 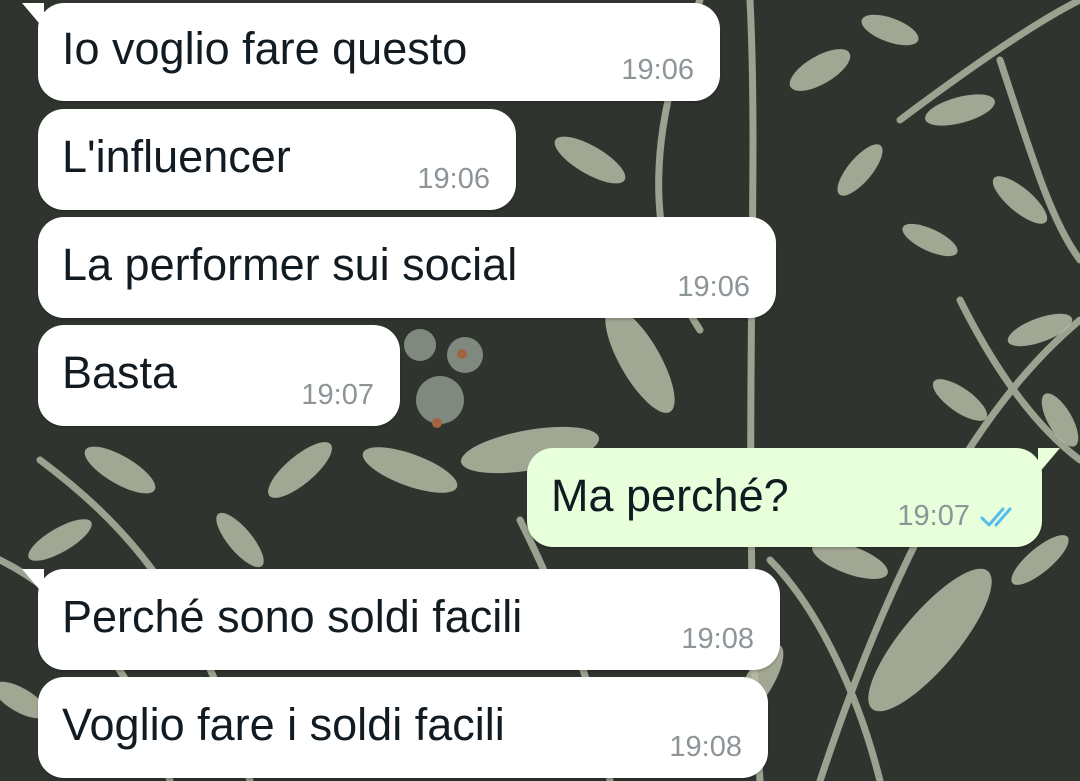 I want to click on message-bubble-incoming: Voglio fare i soldi facili 19:08, so click(x=403, y=727).